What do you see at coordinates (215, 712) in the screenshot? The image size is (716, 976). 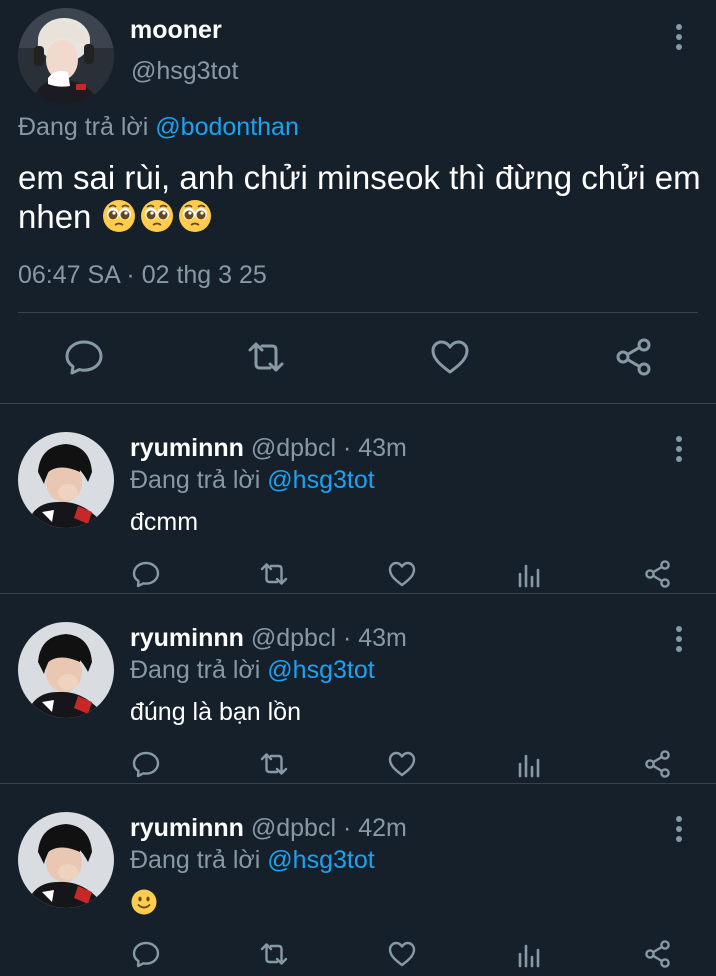 I see `reply-text: đúng là bạn lồn` at bounding box center [215, 712].